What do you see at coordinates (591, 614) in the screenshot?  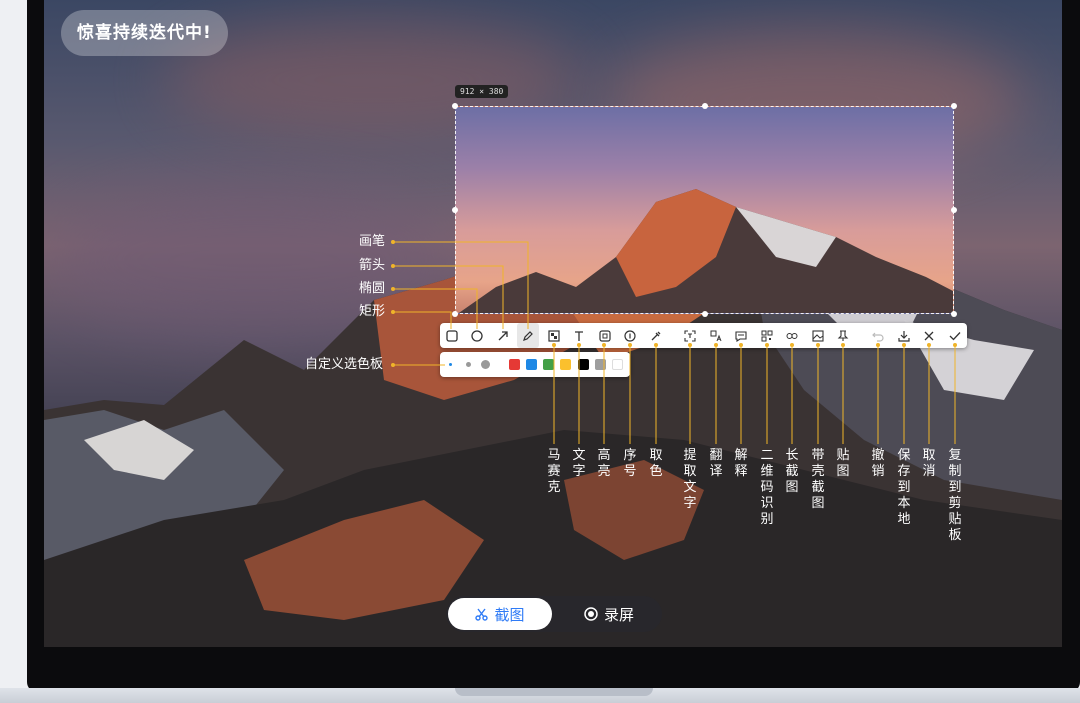 I see `record-icon` at bounding box center [591, 614].